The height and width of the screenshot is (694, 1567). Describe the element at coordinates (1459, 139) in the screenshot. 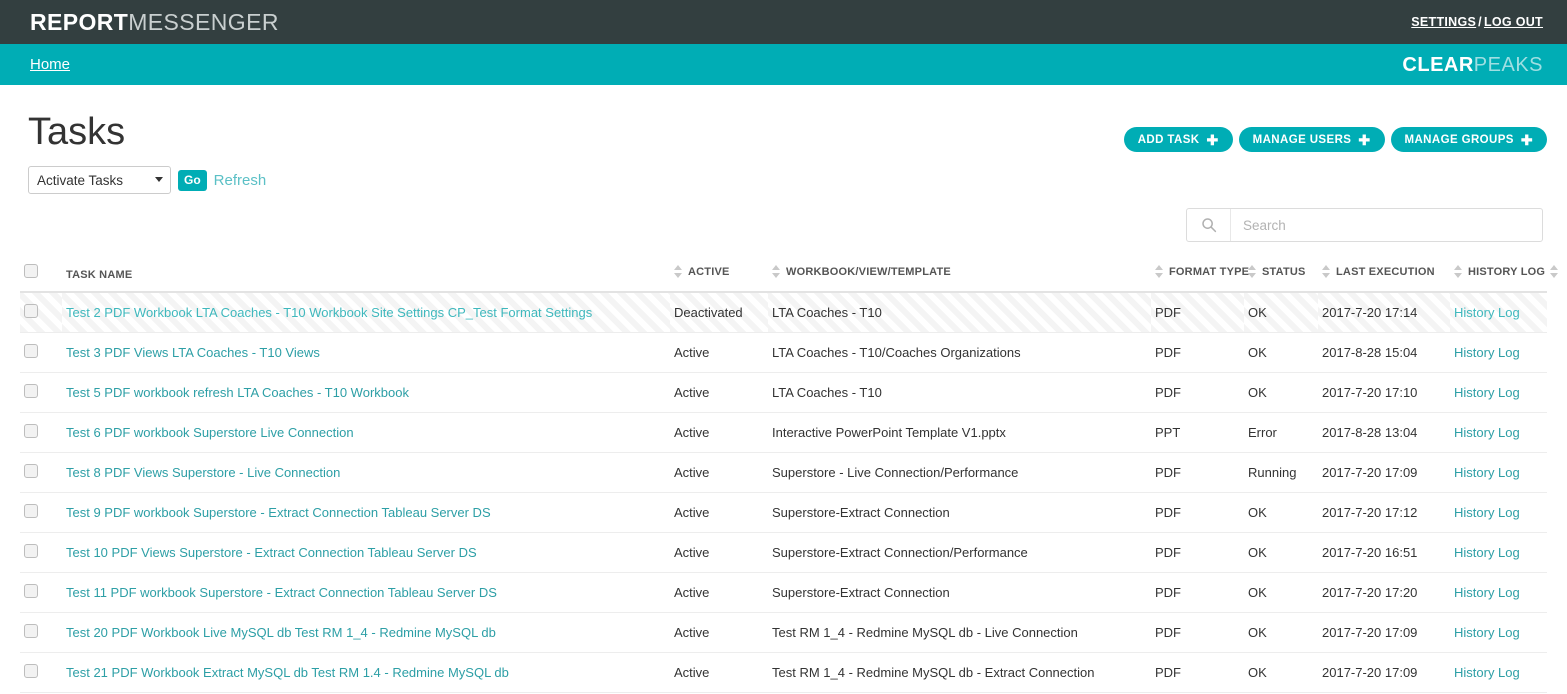

I see `manage-groups-label: MANAGE GROUPS` at that location.